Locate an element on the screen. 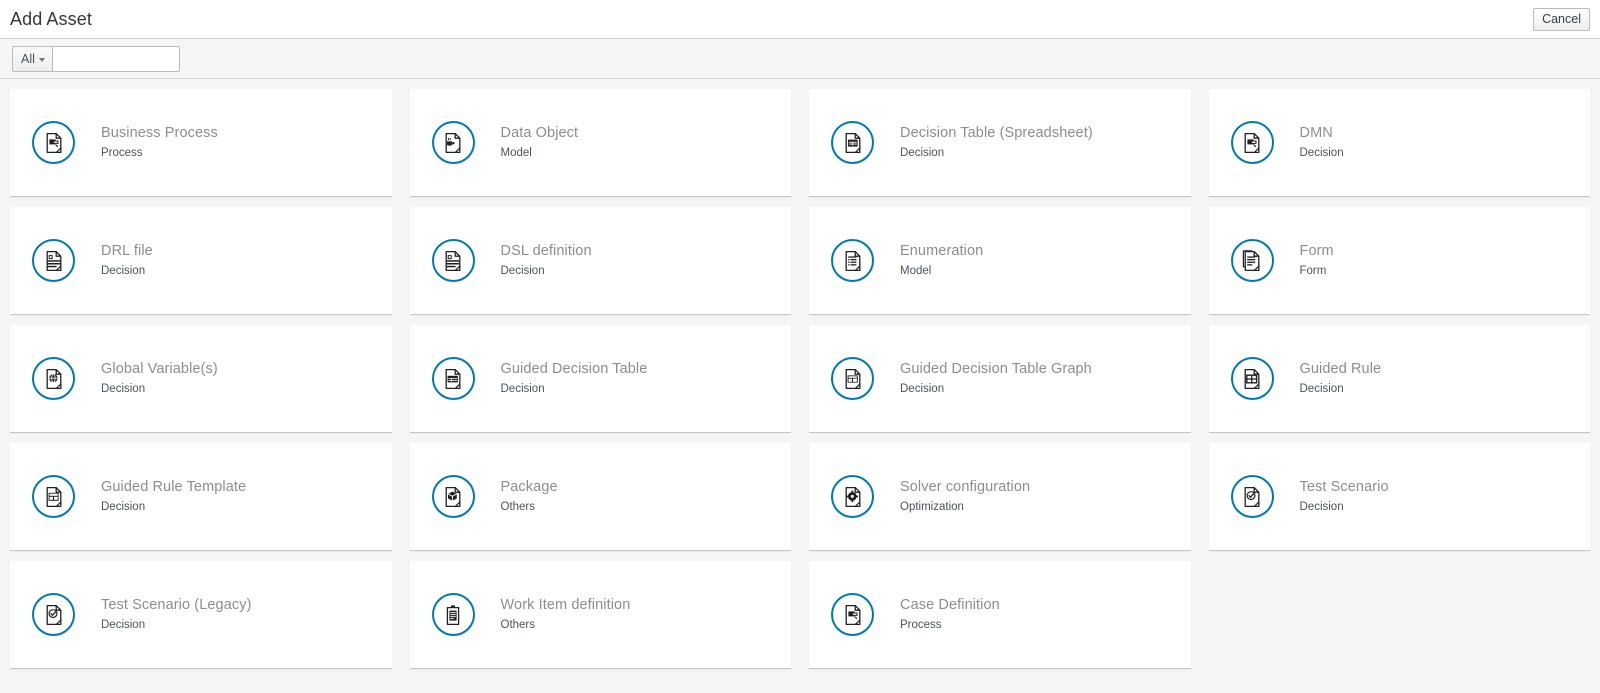 The height and width of the screenshot is (693, 1600). asset-card-title: Guided Decision Table is located at coordinates (574, 369).